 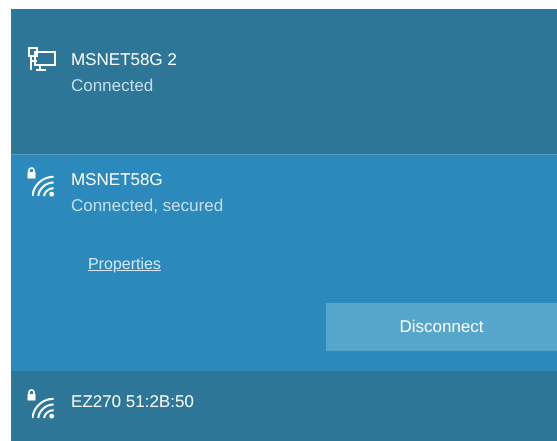 What do you see at coordinates (124, 265) in the screenshot?
I see `properties-link: Properties` at bounding box center [124, 265].